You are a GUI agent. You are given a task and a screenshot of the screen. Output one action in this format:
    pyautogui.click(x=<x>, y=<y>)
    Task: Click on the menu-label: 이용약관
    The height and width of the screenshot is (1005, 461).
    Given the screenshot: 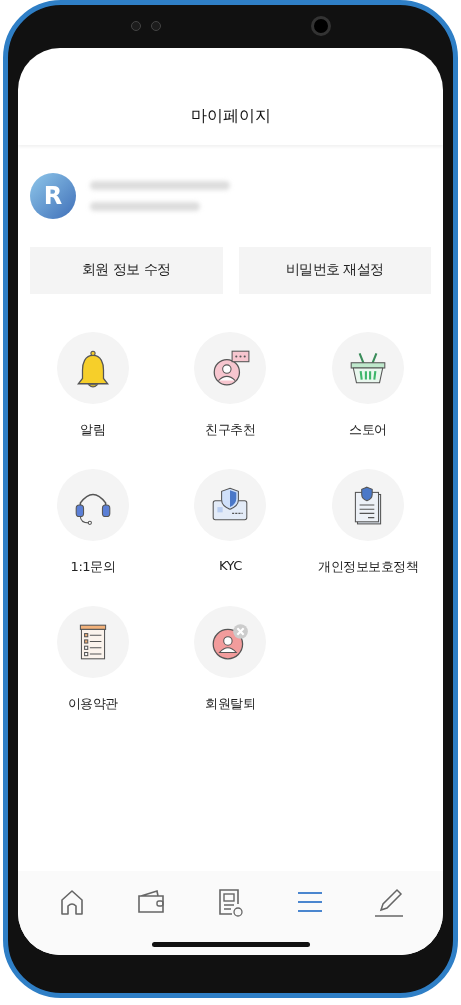 What is the action you would take?
    pyautogui.click(x=92, y=703)
    